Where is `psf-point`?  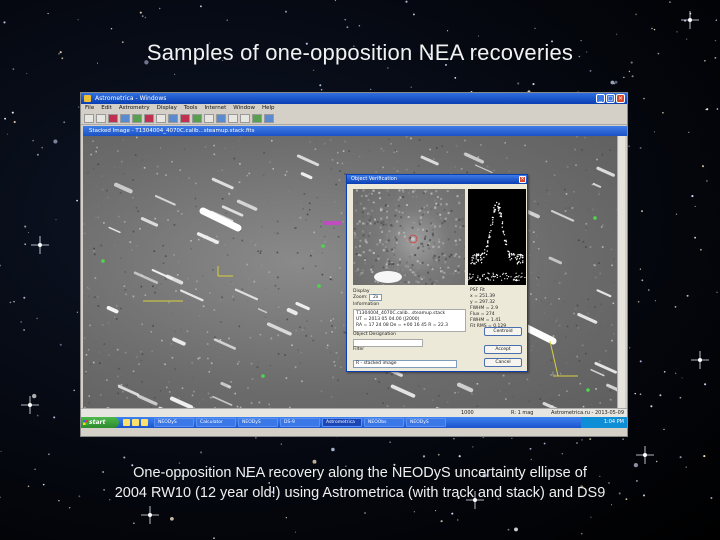 psf-point is located at coordinates (477, 260).